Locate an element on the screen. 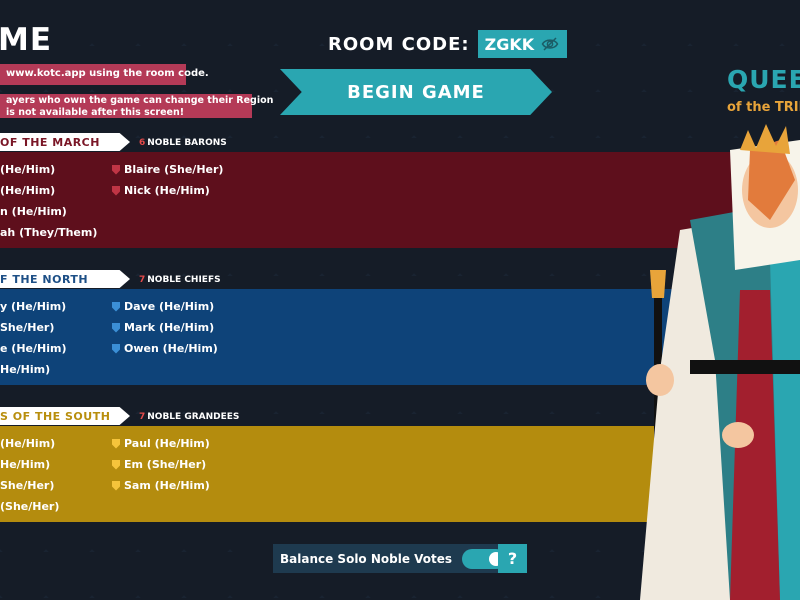  region-notice-line2: is not available after this screen! is located at coordinates (95, 112).